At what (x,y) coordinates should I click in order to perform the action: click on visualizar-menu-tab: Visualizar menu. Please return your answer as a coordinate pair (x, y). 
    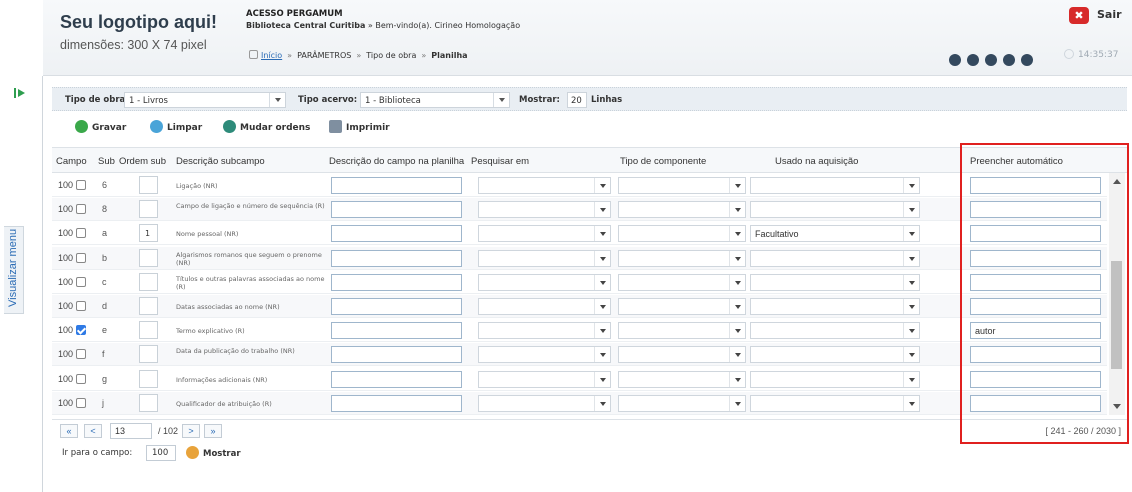
    Looking at the image, I should click on (14, 270).